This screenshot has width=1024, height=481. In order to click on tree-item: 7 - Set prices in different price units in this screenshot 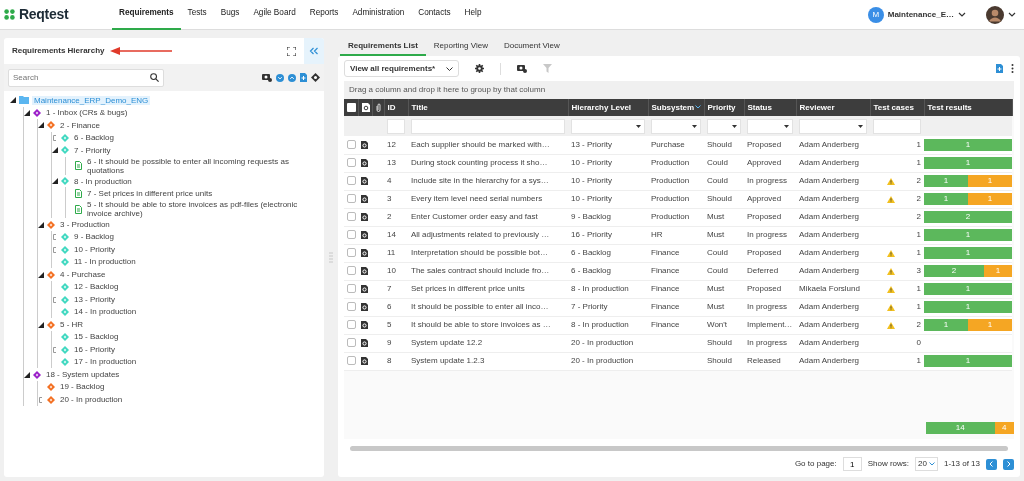, I will do `click(150, 194)`.